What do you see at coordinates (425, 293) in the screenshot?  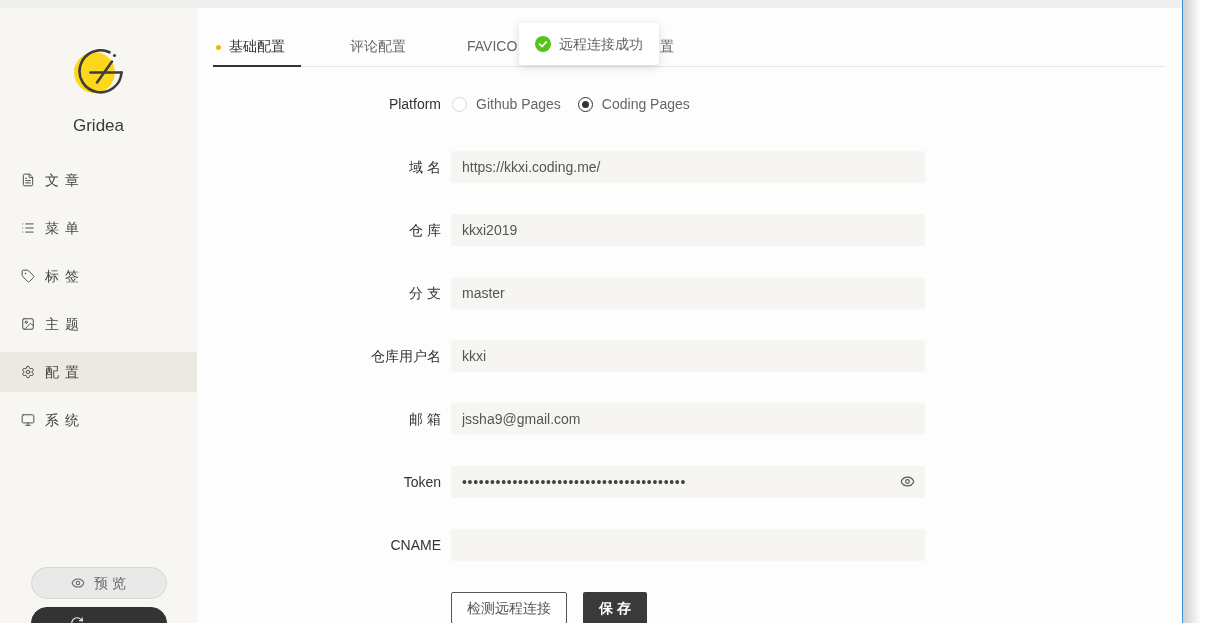 I see `field-label: 分 支` at bounding box center [425, 293].